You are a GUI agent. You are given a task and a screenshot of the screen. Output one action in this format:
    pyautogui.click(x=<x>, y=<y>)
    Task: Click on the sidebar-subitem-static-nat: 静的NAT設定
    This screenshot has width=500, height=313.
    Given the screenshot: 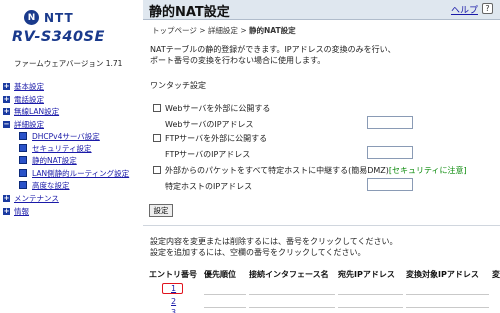 What is the action you would take?
    pyautogui.click(x=48, y=160)
    